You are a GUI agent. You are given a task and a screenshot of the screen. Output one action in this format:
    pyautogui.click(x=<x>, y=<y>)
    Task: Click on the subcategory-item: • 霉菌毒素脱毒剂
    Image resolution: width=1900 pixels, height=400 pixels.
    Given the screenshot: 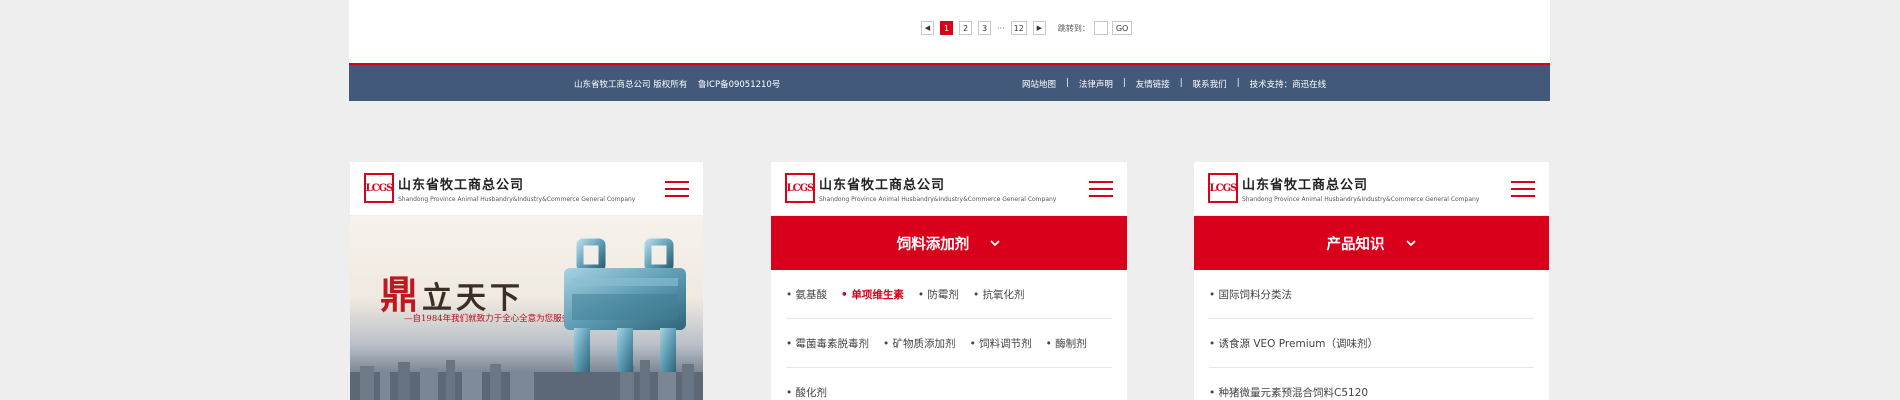 What is the action you would take?
    pyautogui.click(x=827, y=343)
    